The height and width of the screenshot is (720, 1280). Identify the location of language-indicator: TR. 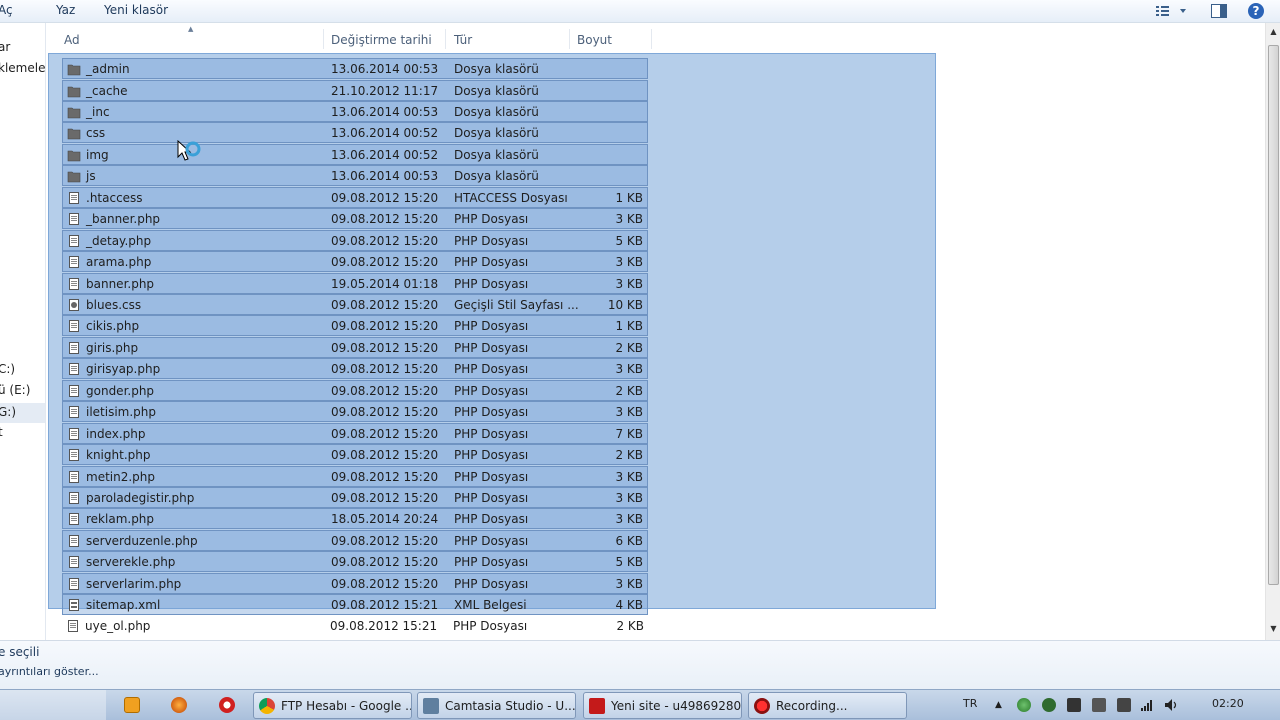
(970, 703).